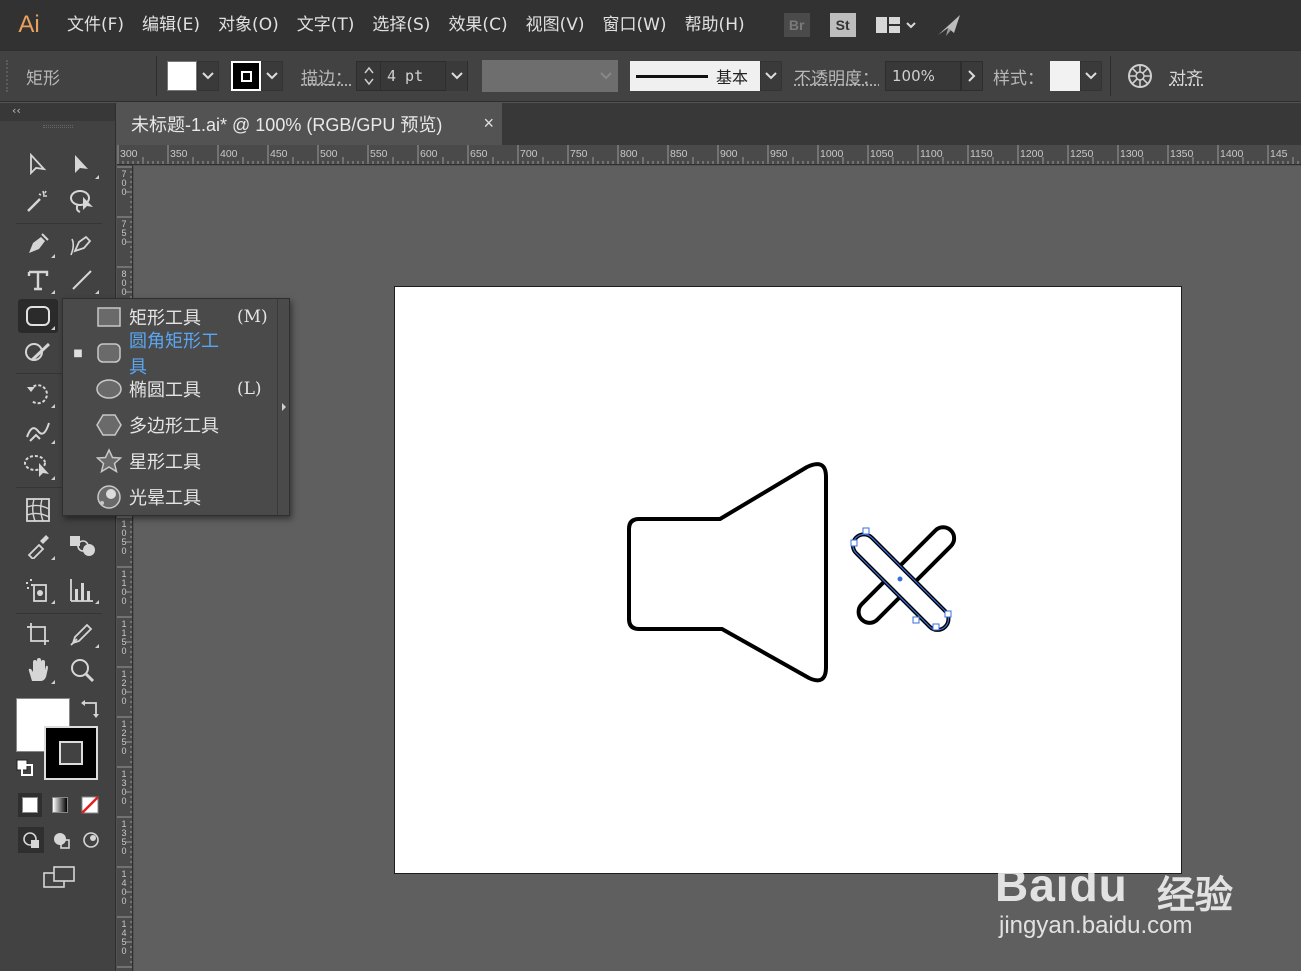 This screenshot has width=1301, height=971. I want to click on close-tab-icon: ×, so click(488, 123).